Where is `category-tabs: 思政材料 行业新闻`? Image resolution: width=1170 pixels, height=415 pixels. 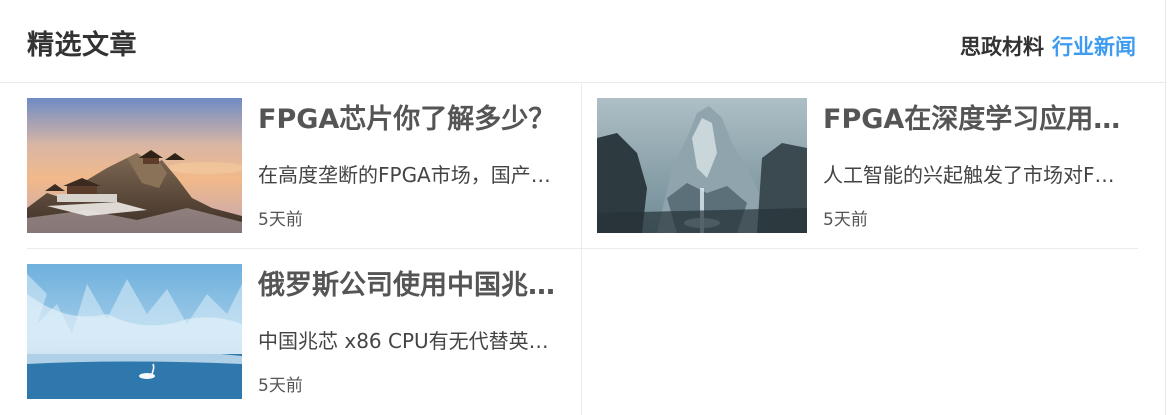 category-tabs: 思政材料 行业新闻 is located at coordinates (1048, 47).